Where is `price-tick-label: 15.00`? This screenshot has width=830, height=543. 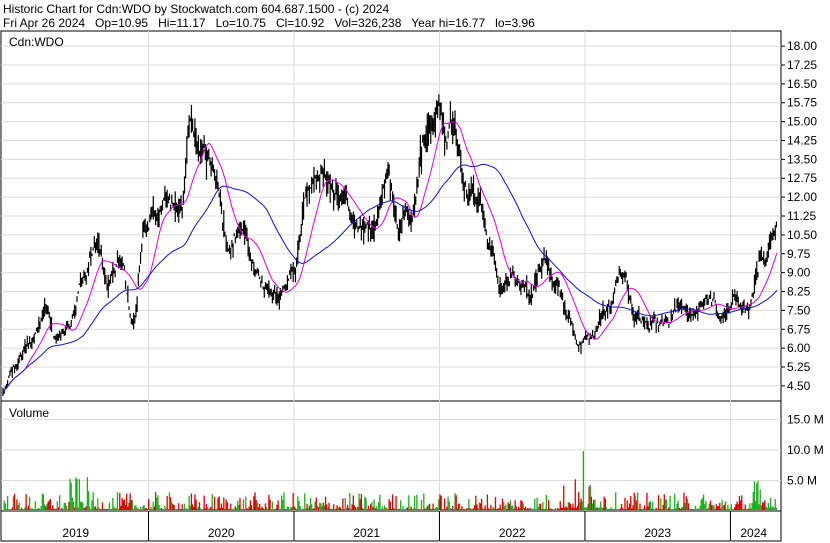 price-tick-label: 15.00 is located at coordinates (802, 122).